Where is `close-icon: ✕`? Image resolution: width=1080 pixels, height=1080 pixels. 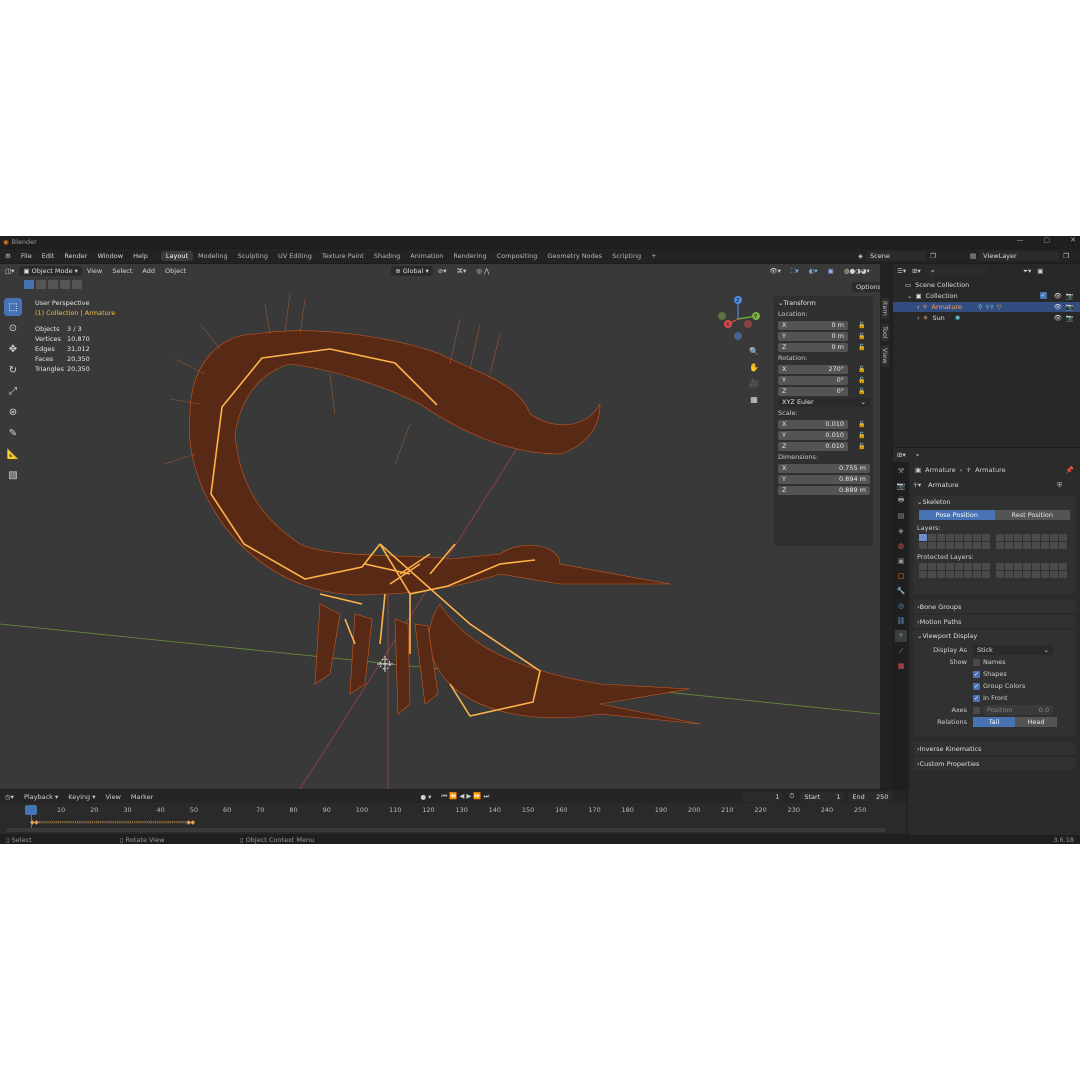
close-icon: ✕ is located at coordinates (1073, 240).